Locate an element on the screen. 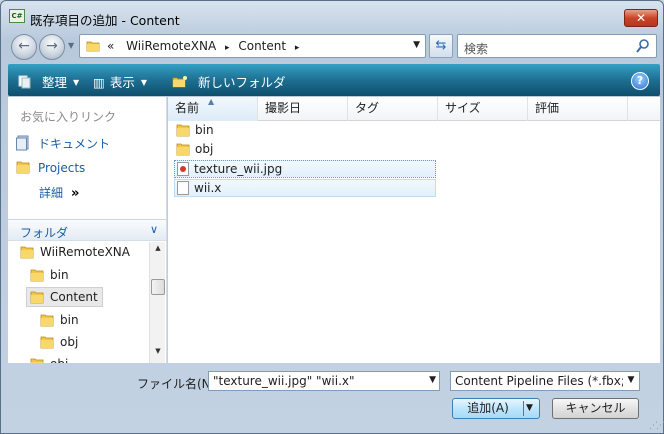 The width and height of the screenshot is (664, 434). refresh-button: ⇆ is located at coordinates (441, 46).